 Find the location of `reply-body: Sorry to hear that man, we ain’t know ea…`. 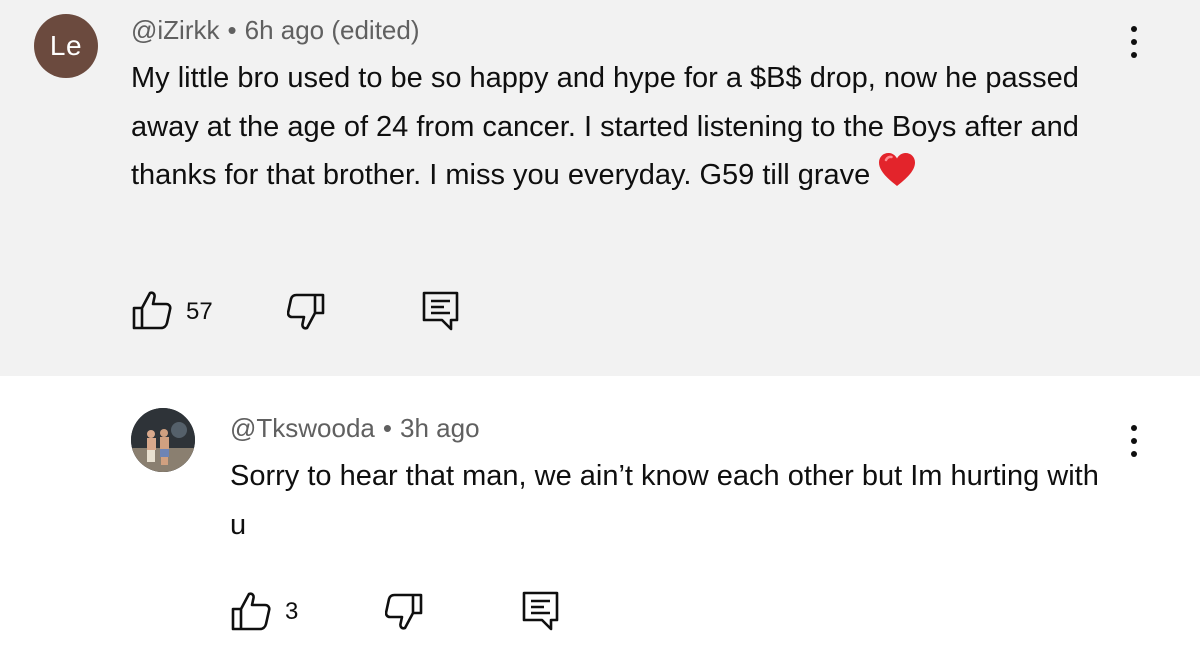

reply-body: Sorry to hear that man, we ain’t know ea… is located at coordinates (664, 500).